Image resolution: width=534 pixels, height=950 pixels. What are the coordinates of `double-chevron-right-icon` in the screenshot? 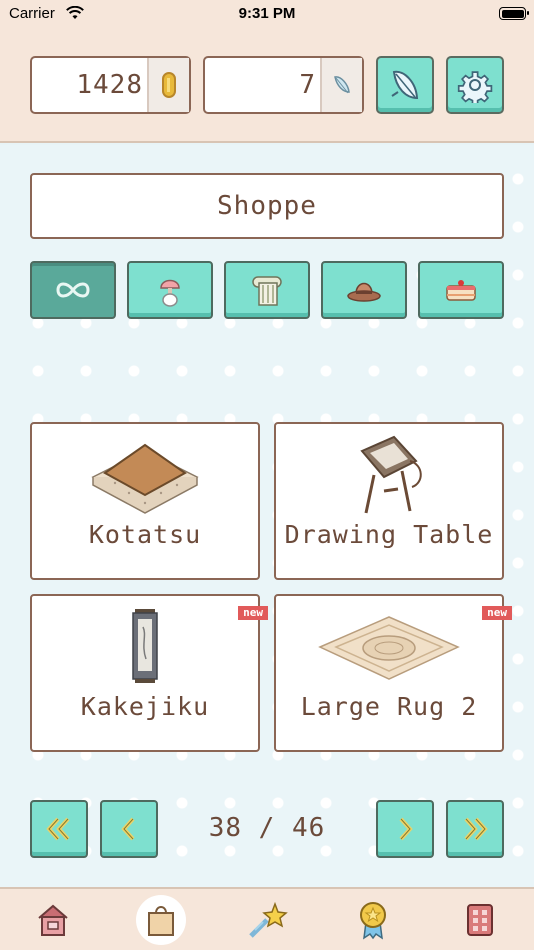 It's located at (476, 829).